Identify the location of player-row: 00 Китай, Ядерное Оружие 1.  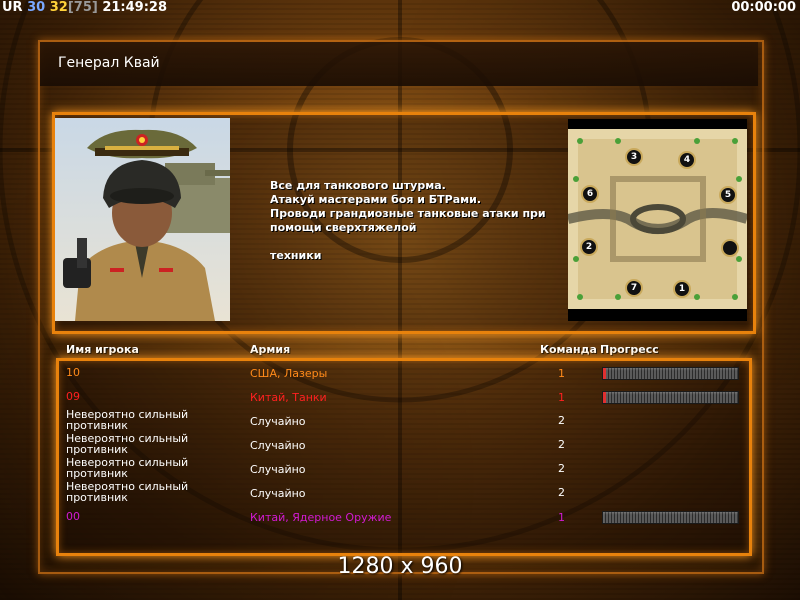
(400, 523).